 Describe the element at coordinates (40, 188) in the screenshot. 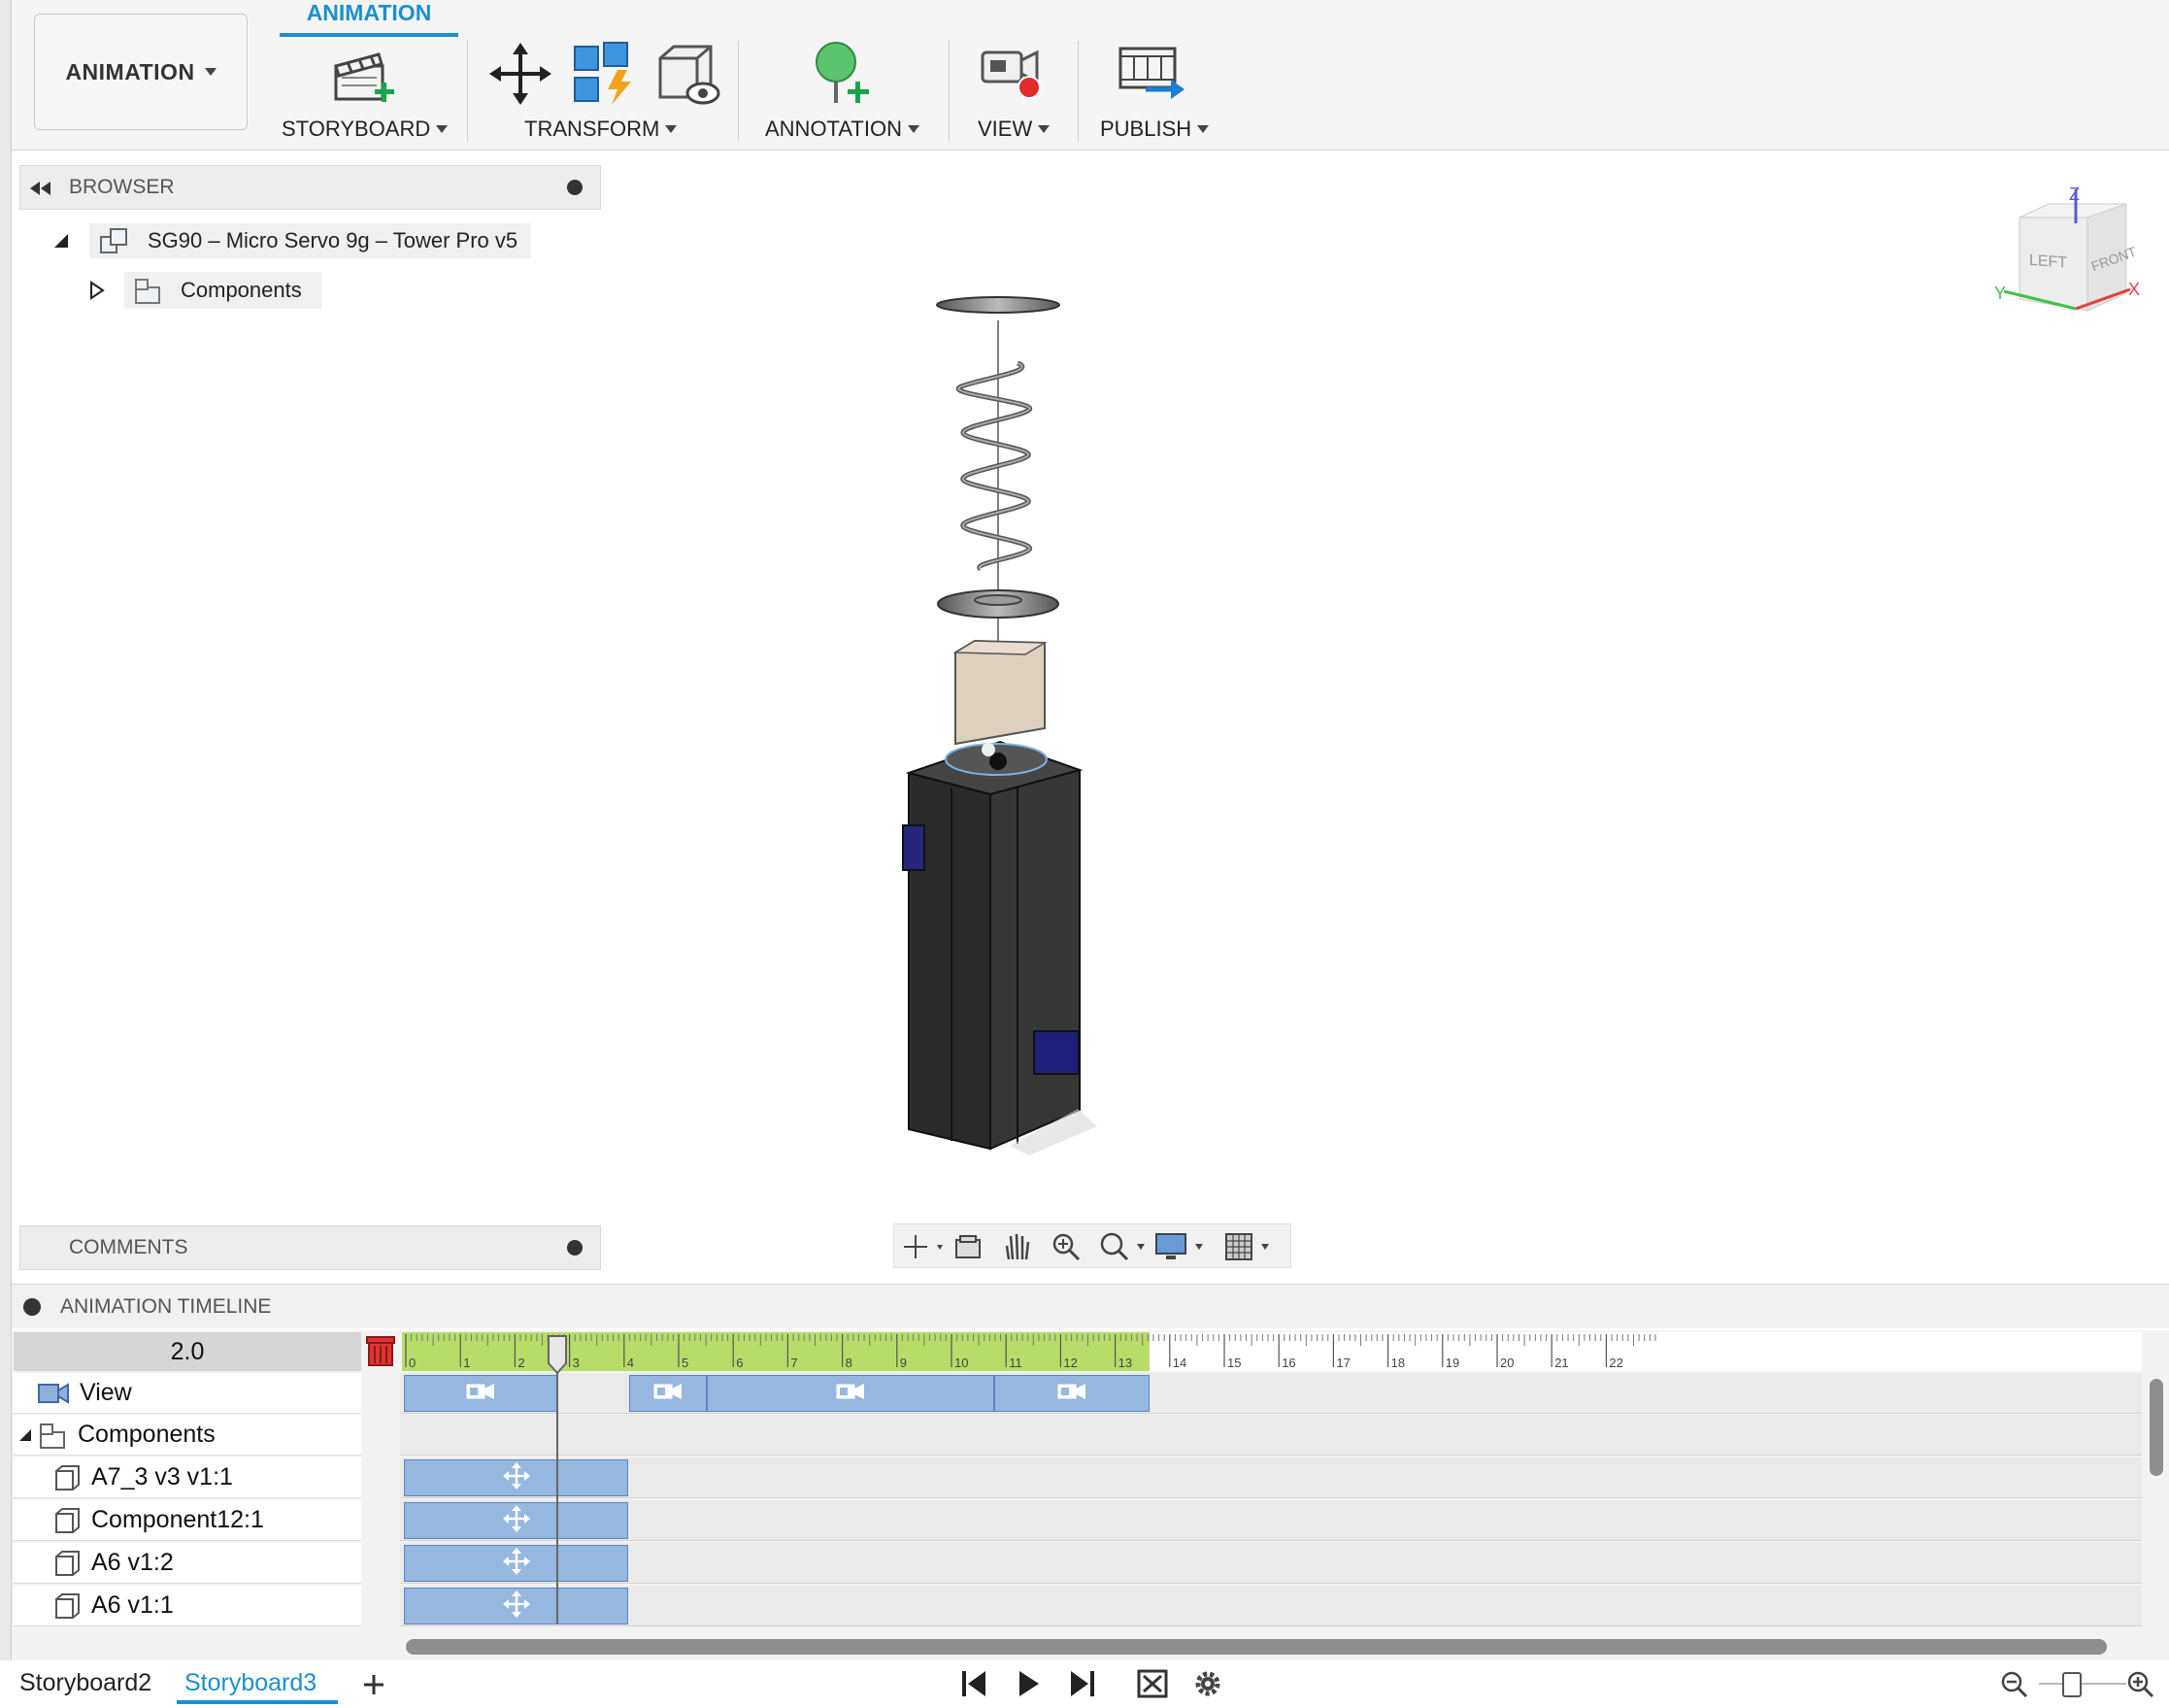

I see `collapse-panel-icon` at that location.